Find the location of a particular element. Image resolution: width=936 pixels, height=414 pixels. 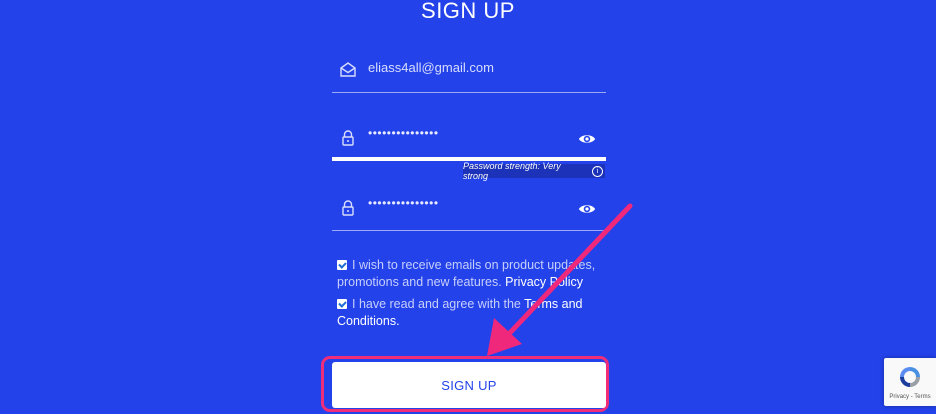

envelope-icon is located at coordinates (348, 69).